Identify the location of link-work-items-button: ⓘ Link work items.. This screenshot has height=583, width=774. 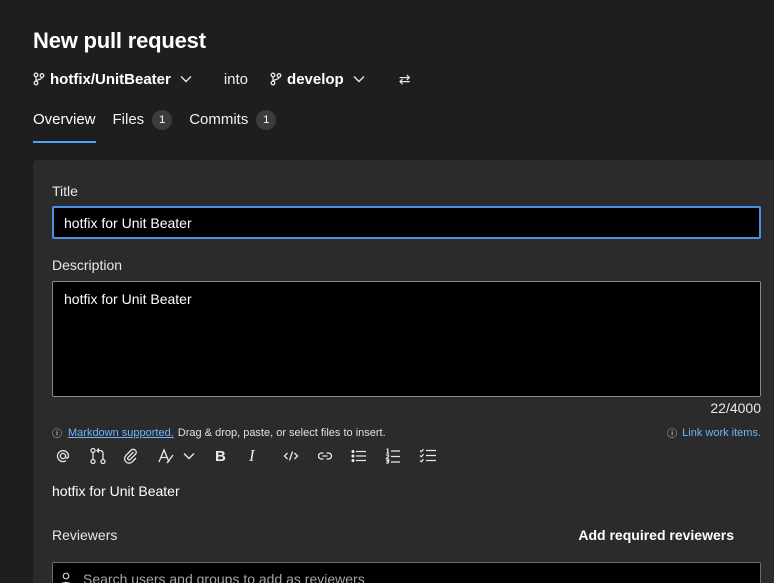
(714, 433).